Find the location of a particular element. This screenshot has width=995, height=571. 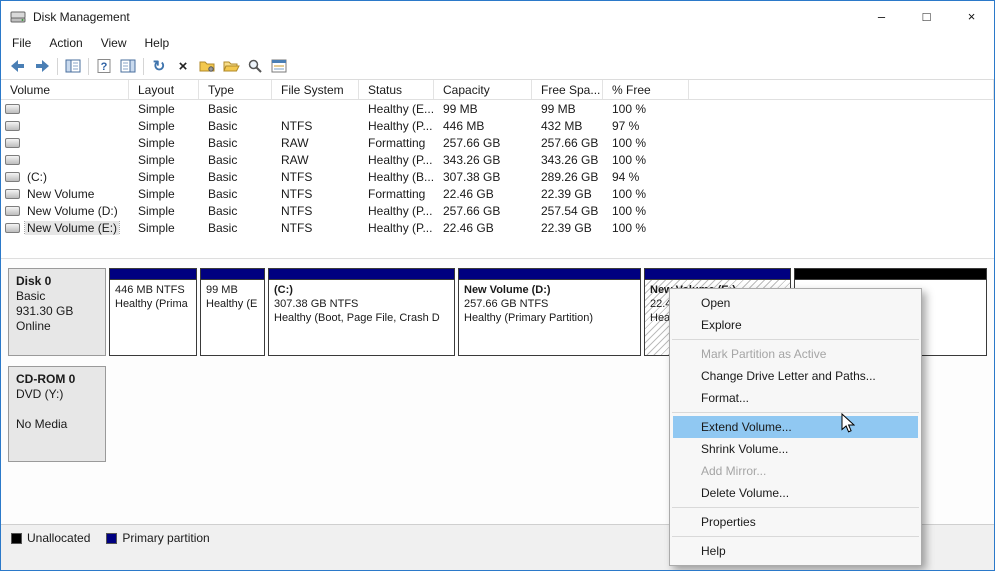

menu-item-explore: Explore is located at coordinates (795, 325).